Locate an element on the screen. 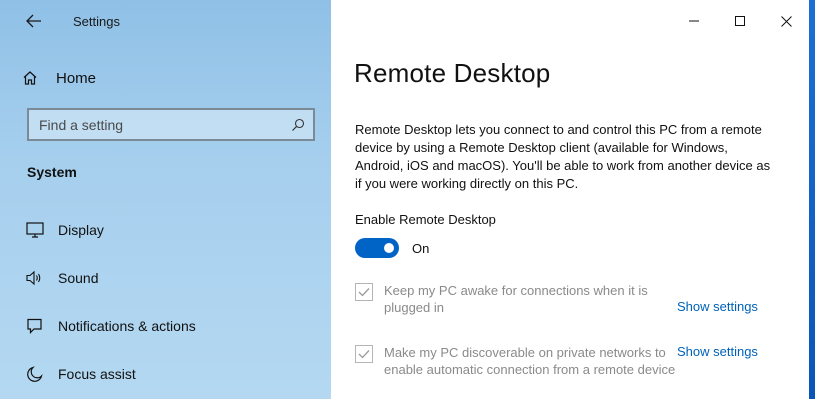 Image resolution: width=815 pixels, height=399 pixels. minimize-icon is located at coordinates (694, 21).